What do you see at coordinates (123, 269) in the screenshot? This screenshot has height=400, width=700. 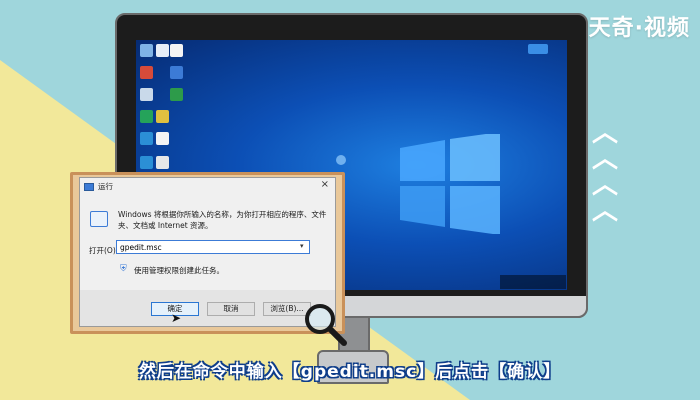 I see `shield-icon: ⛨` at bounding box center [123, 269].